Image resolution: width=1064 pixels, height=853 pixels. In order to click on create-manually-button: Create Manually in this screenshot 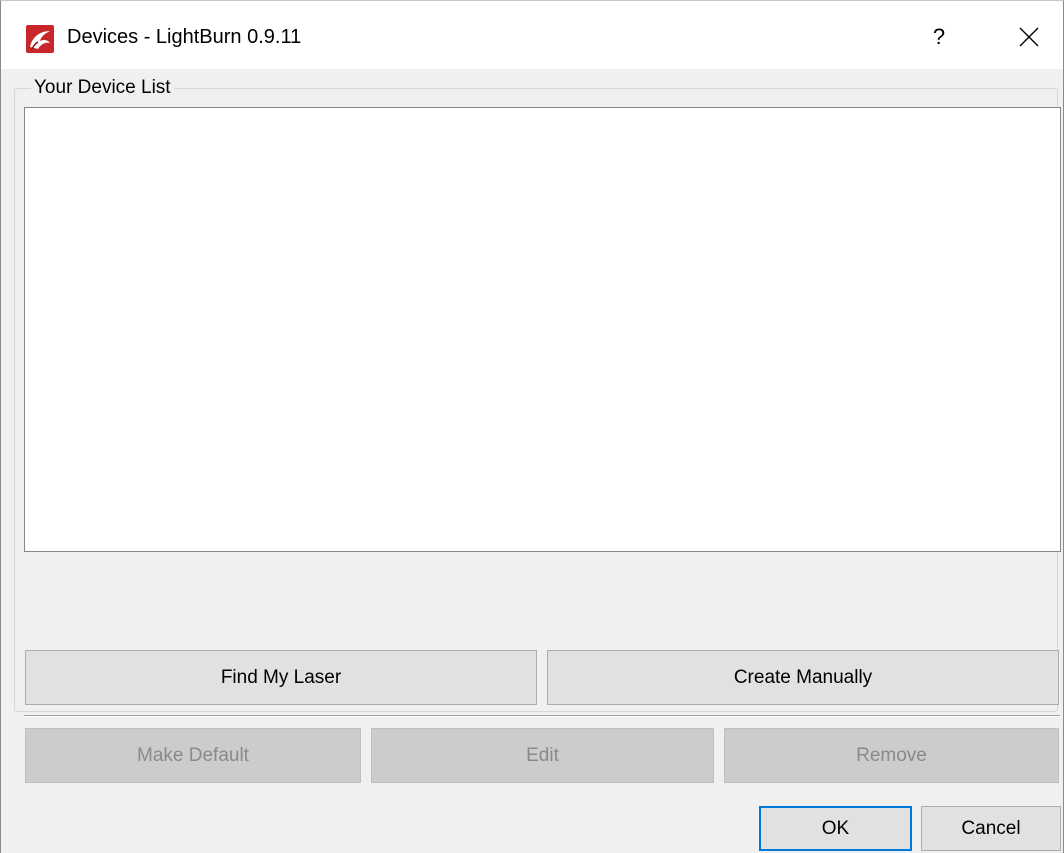, I will do `click(803, 677)`.